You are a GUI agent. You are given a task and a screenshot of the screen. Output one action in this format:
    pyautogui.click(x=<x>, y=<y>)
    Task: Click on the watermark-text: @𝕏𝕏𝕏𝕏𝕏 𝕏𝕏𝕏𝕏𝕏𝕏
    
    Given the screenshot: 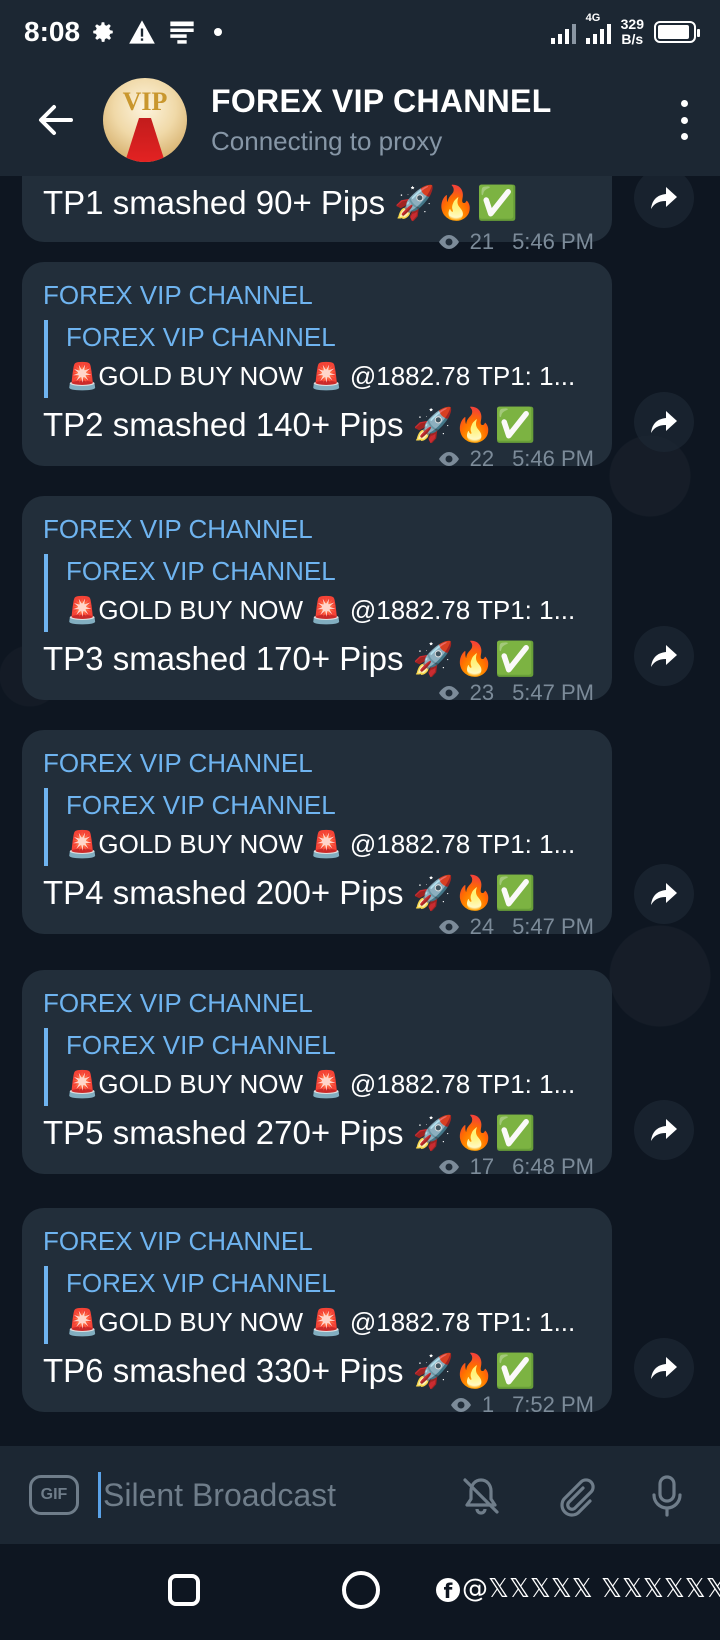 What is the action you would take?
    pyautogui.click(x=591, y=1589)
    